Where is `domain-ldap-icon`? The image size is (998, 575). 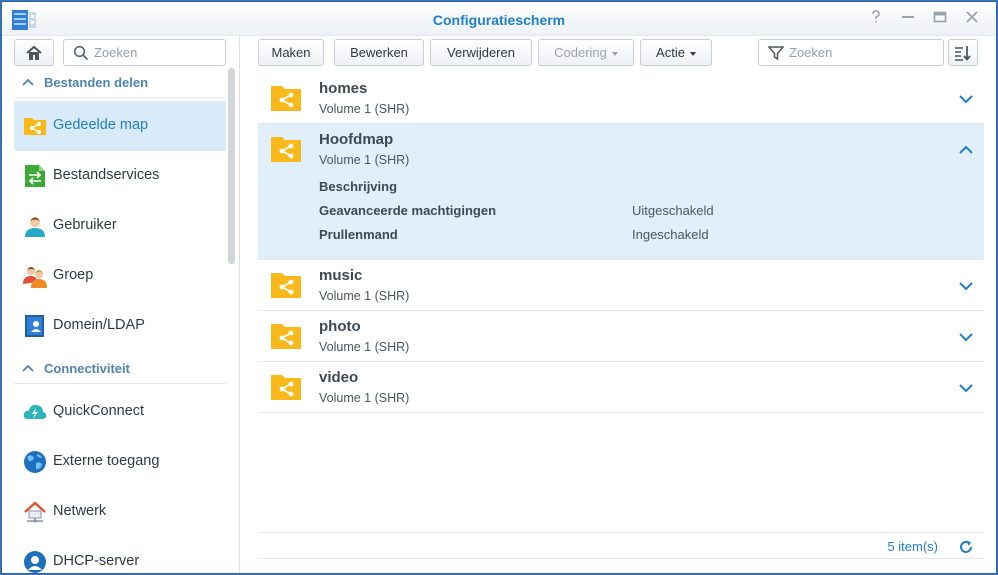
domain-ldap-icon is located at coordinates (34, 326).